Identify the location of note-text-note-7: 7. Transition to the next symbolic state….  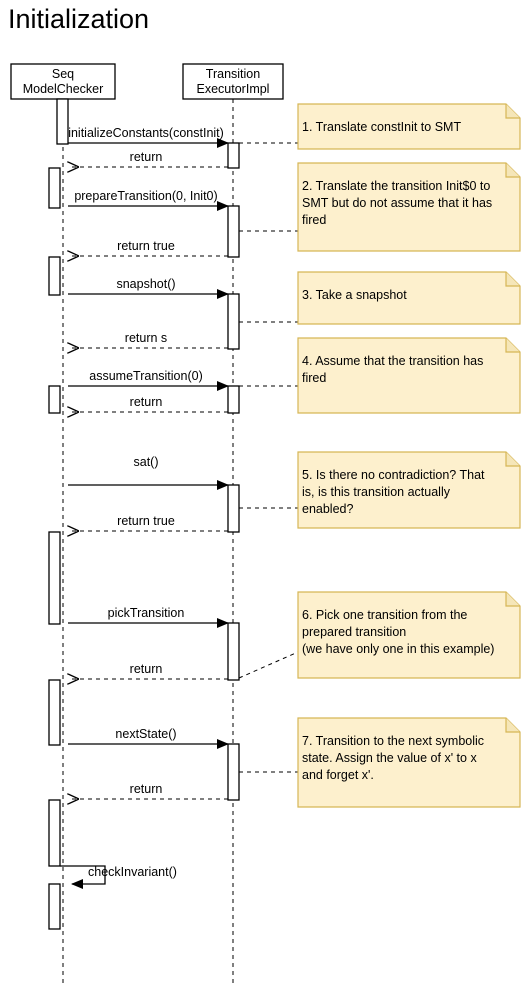
(393, 758).